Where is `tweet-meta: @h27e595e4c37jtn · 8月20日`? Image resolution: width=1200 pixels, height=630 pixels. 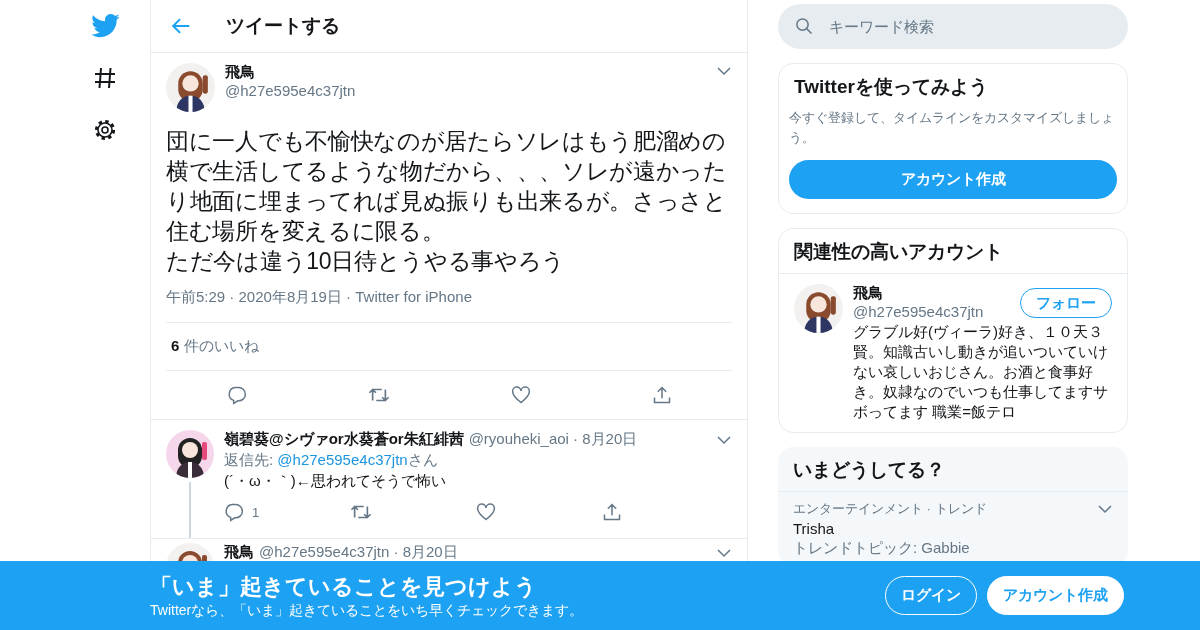
tweet-meta: @h27e595e4c37jtn · 8月20日 is located at coordinates (358, 552).